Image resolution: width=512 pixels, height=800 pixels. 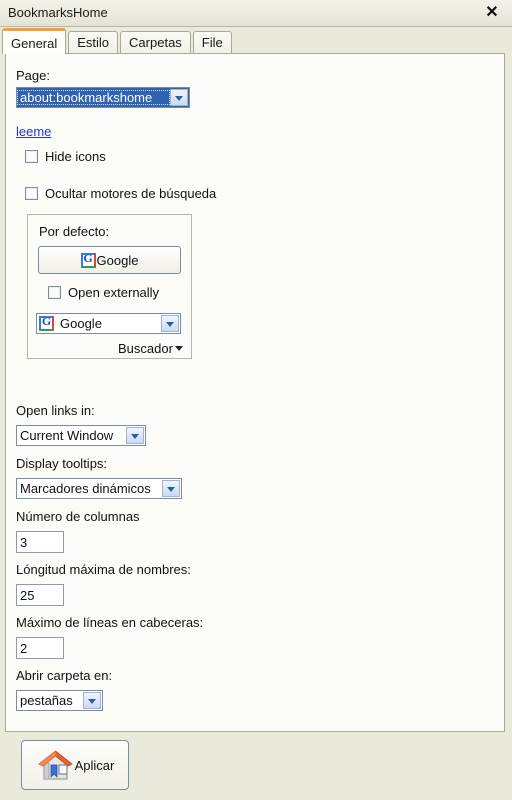 I want to click on open-externally-label: Open externally, so click(x=114, y=292).